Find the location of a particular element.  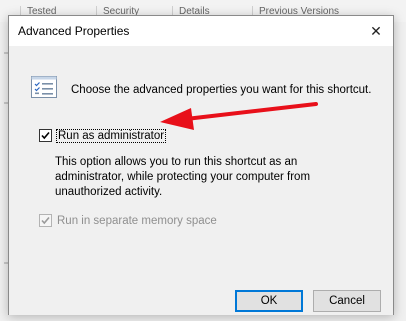

separate-memory-checkbox is located at coordinates (45, 220).